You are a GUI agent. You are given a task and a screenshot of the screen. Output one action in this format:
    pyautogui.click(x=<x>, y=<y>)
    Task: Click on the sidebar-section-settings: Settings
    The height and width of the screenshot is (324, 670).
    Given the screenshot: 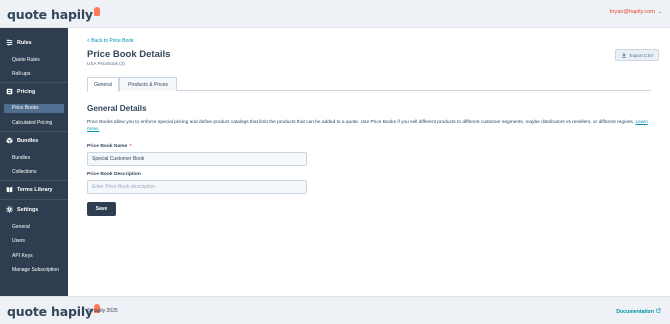 What is the action you would take?
    pyautogui.click(x=22, y=209)
    